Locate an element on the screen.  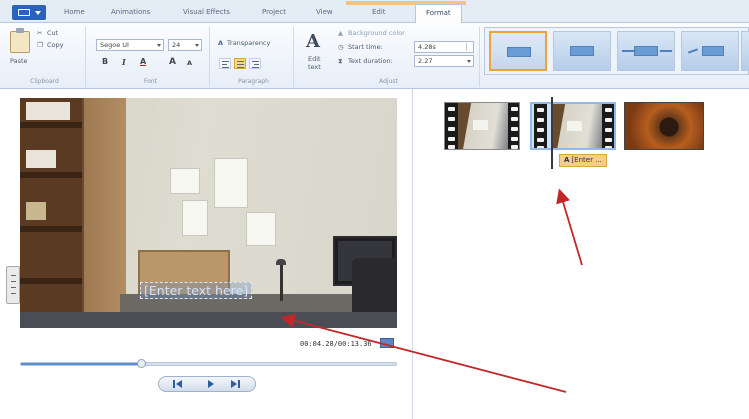
align-right-button is located at coordinates (255, 63).